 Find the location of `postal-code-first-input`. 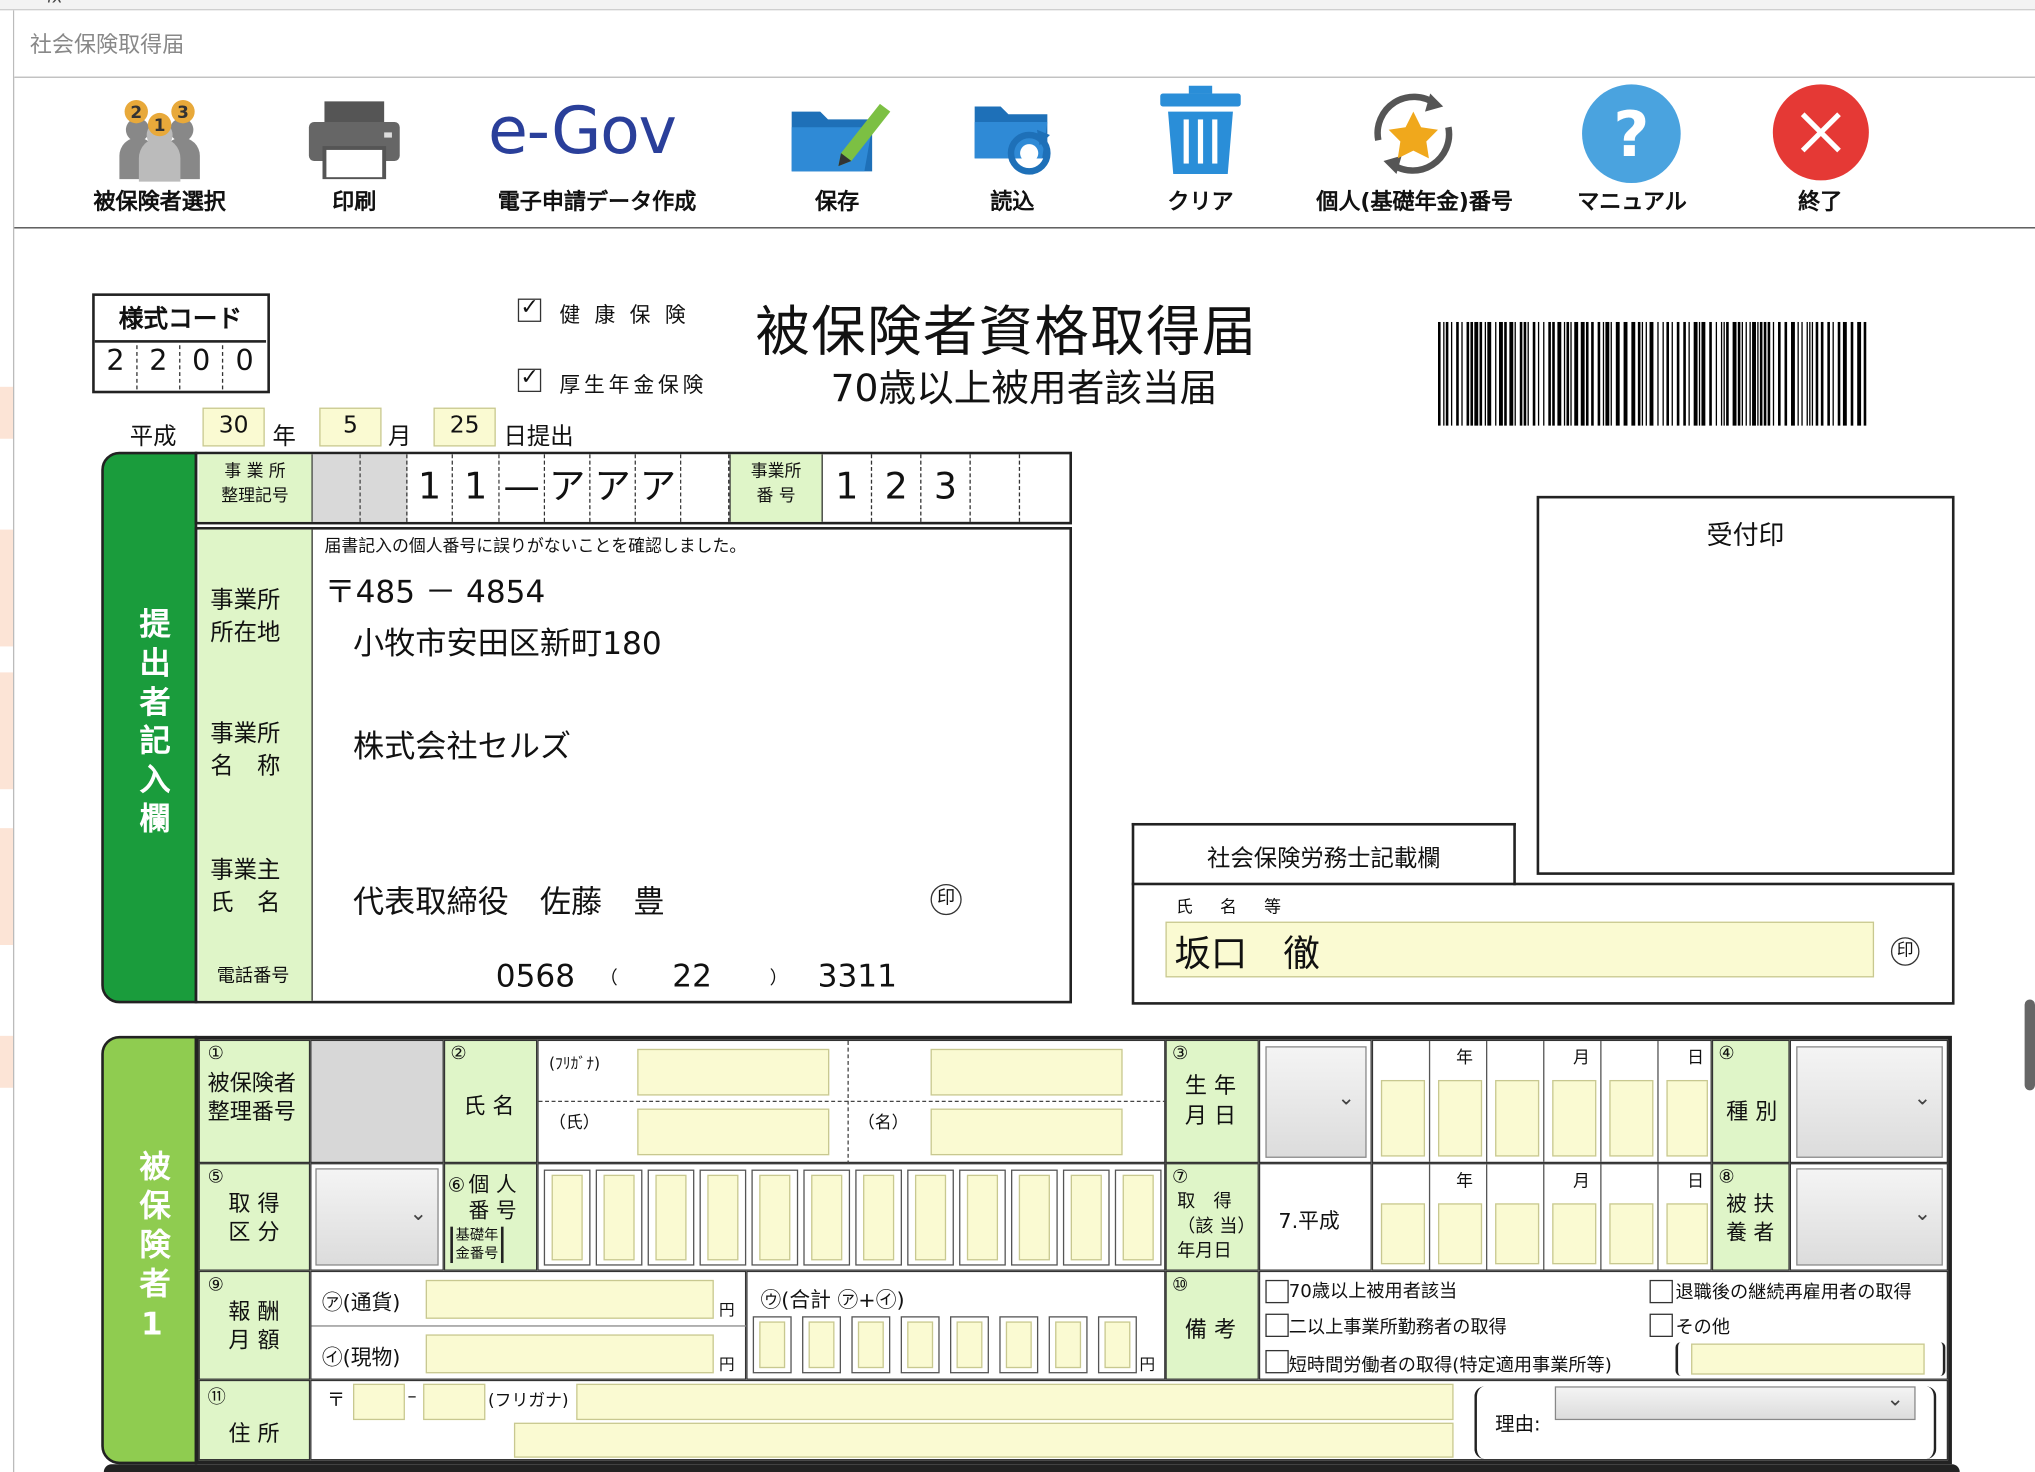

postal-code-first-input is located at coordinates (379, 1402).